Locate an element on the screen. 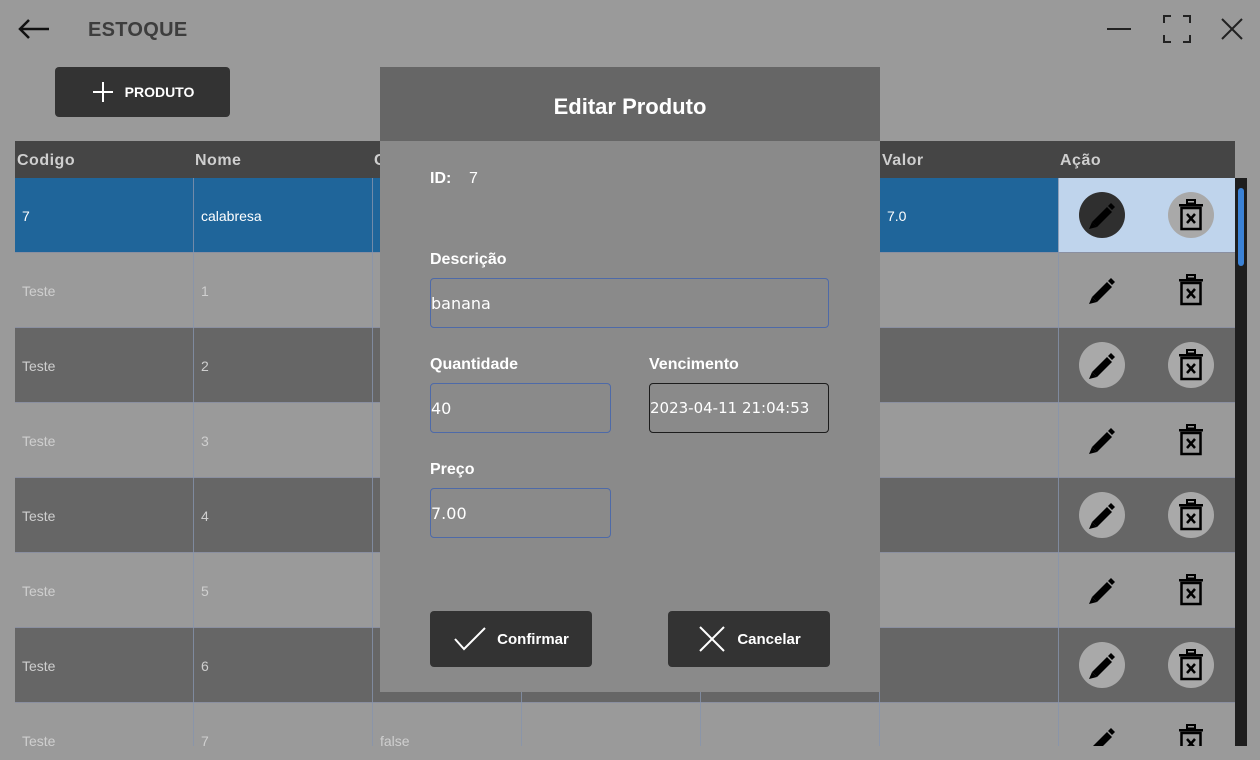 The width and height of the screenshot is (1260, 760). descricao-label: Descrição is located at coordinates (468, 259).